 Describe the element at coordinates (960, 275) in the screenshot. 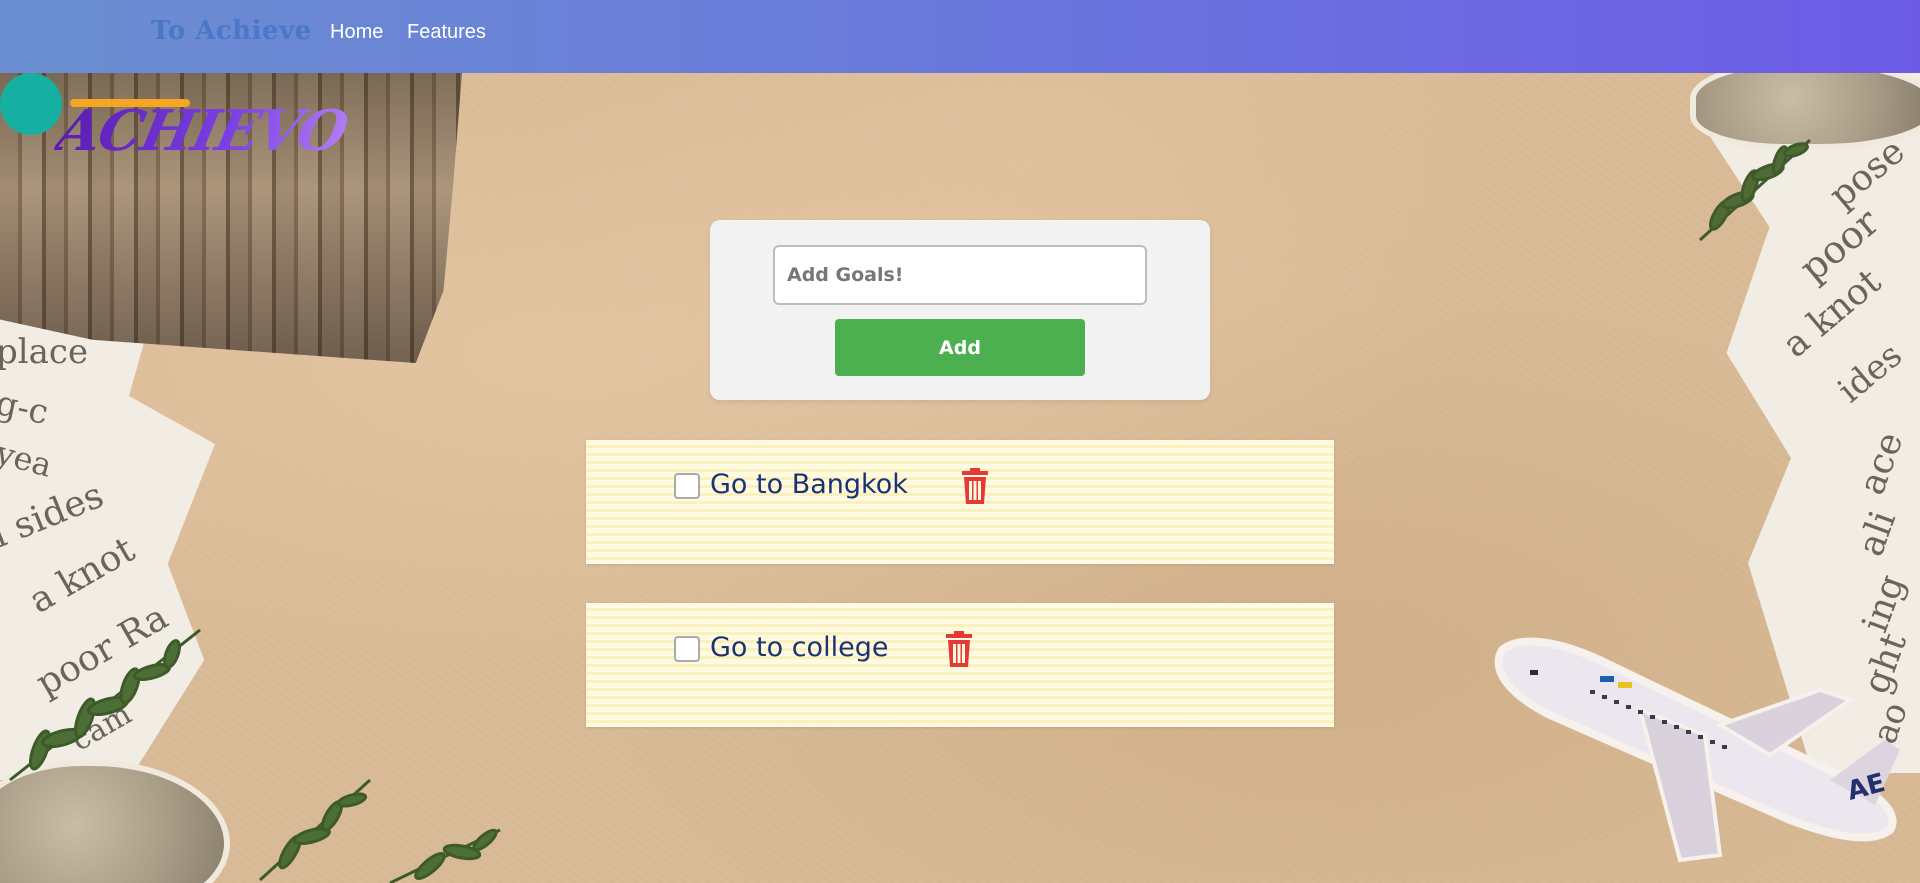

I see `goal-input` at that location.